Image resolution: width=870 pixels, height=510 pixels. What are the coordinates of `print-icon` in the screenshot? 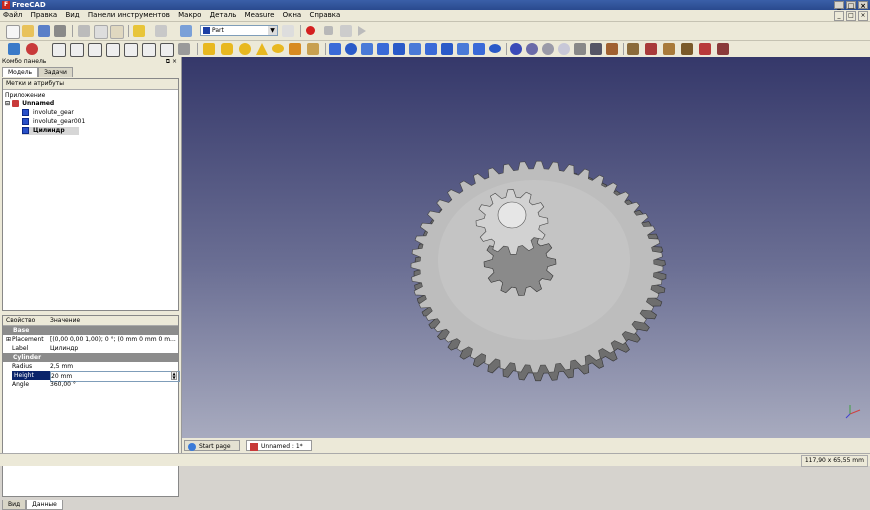 It's located at (60, 31).